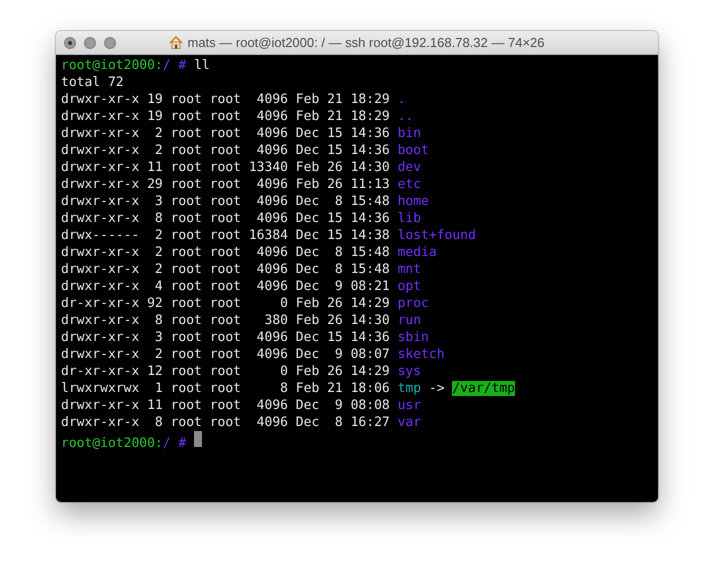 The height and width of the screenshot is (583, 714). What do you see at coordinates (410, 133) in the screenshot?
I see `file-name: bin` at bounding box center [410, 133].